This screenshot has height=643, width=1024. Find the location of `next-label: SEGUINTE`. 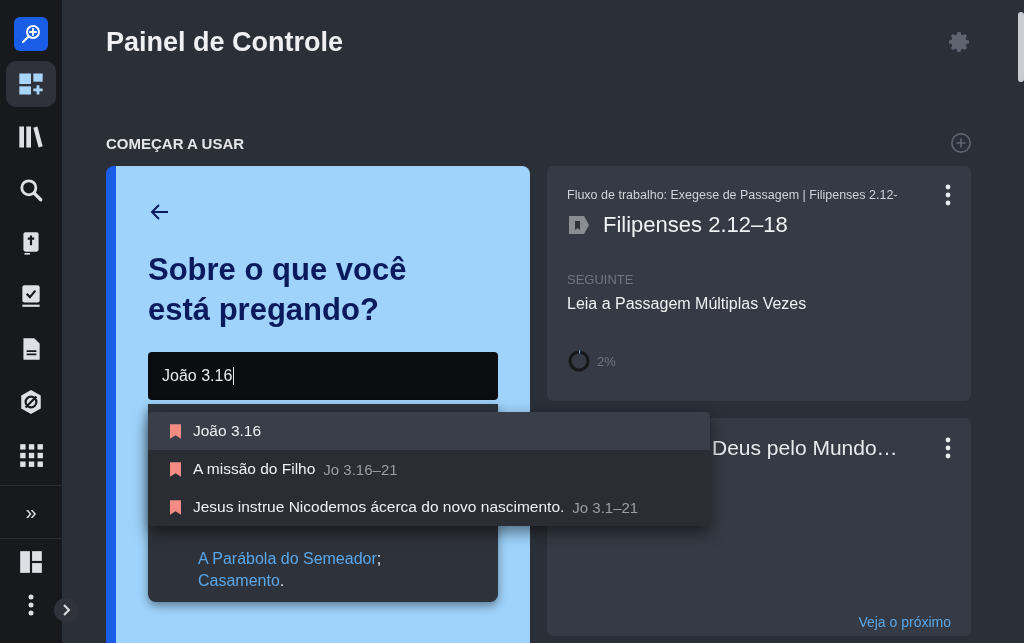

next-label: SEGUINTE is located at coordinates (601, 279).